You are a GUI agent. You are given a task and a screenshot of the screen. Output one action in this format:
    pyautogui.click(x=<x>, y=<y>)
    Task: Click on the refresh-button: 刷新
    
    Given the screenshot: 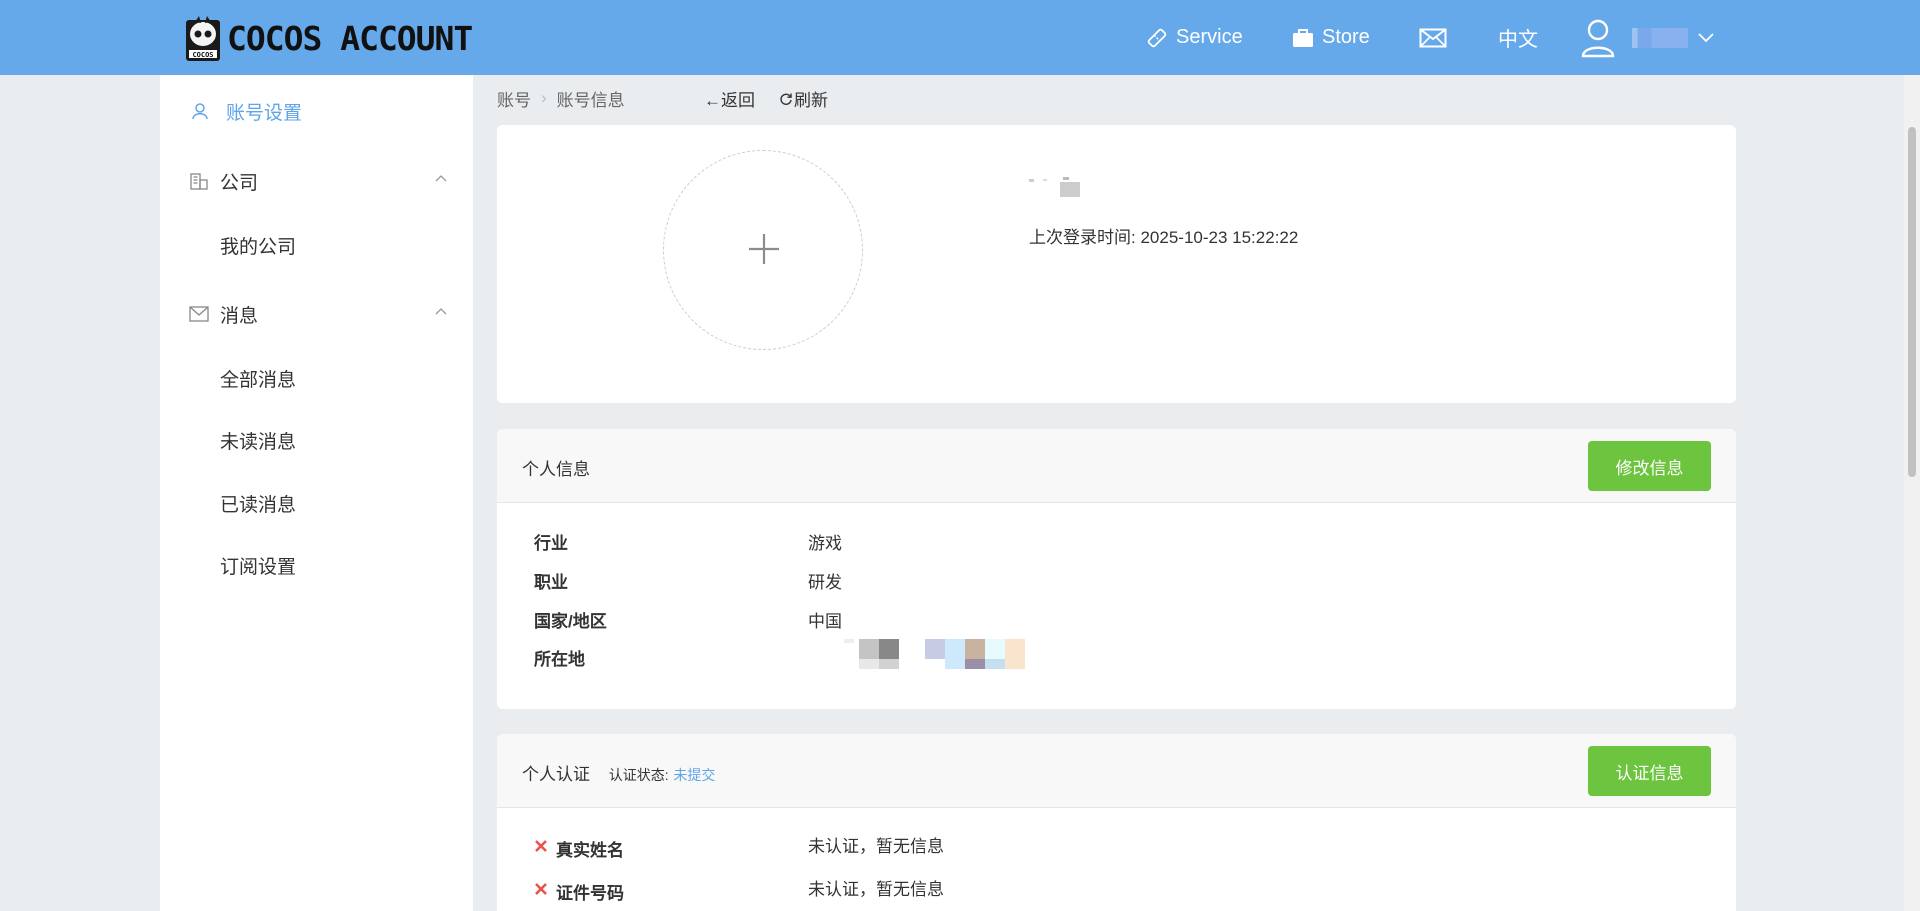 What is the action you would take?
    pyautogui.click(x=815, y=98)
    